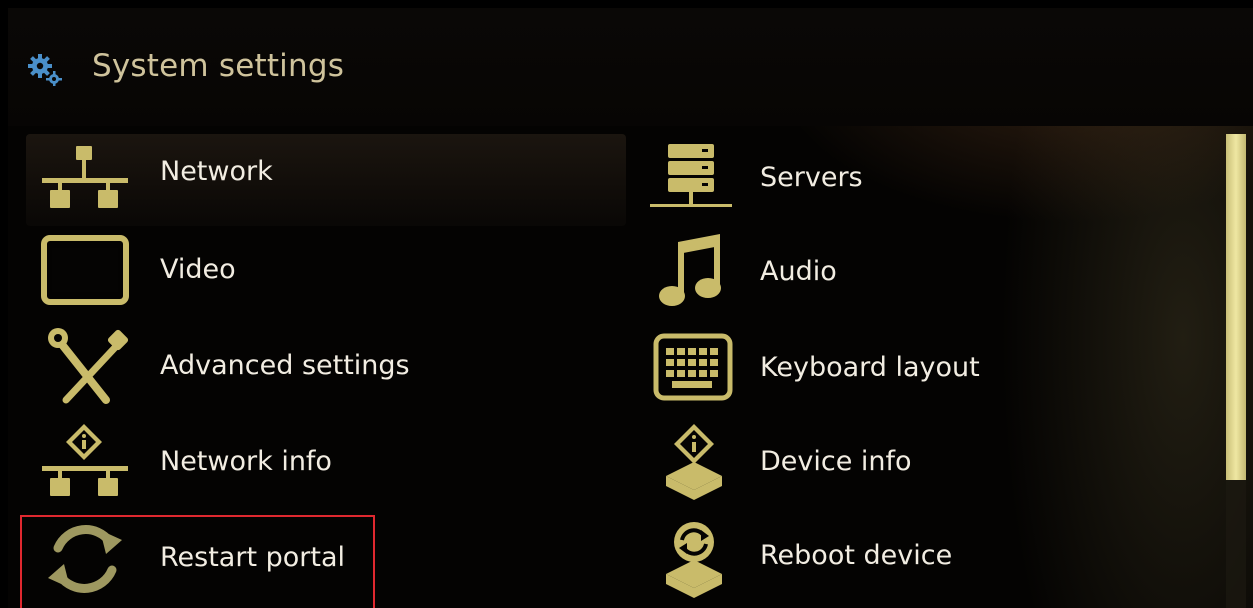 This screenshot has width=1253, height=608. Describe the element at coordinates (197, 561) in the screenshot. I see `highlight-annotation` at that location.